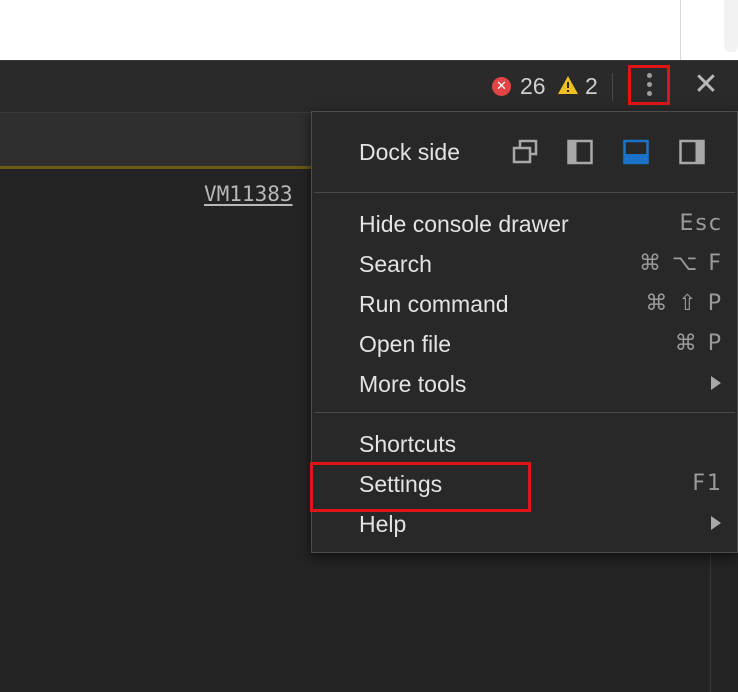  What do you see at coordinates (383, 524) in the screenshot?
I see `menu-item-label: Help` at bounding box center [383, 524].